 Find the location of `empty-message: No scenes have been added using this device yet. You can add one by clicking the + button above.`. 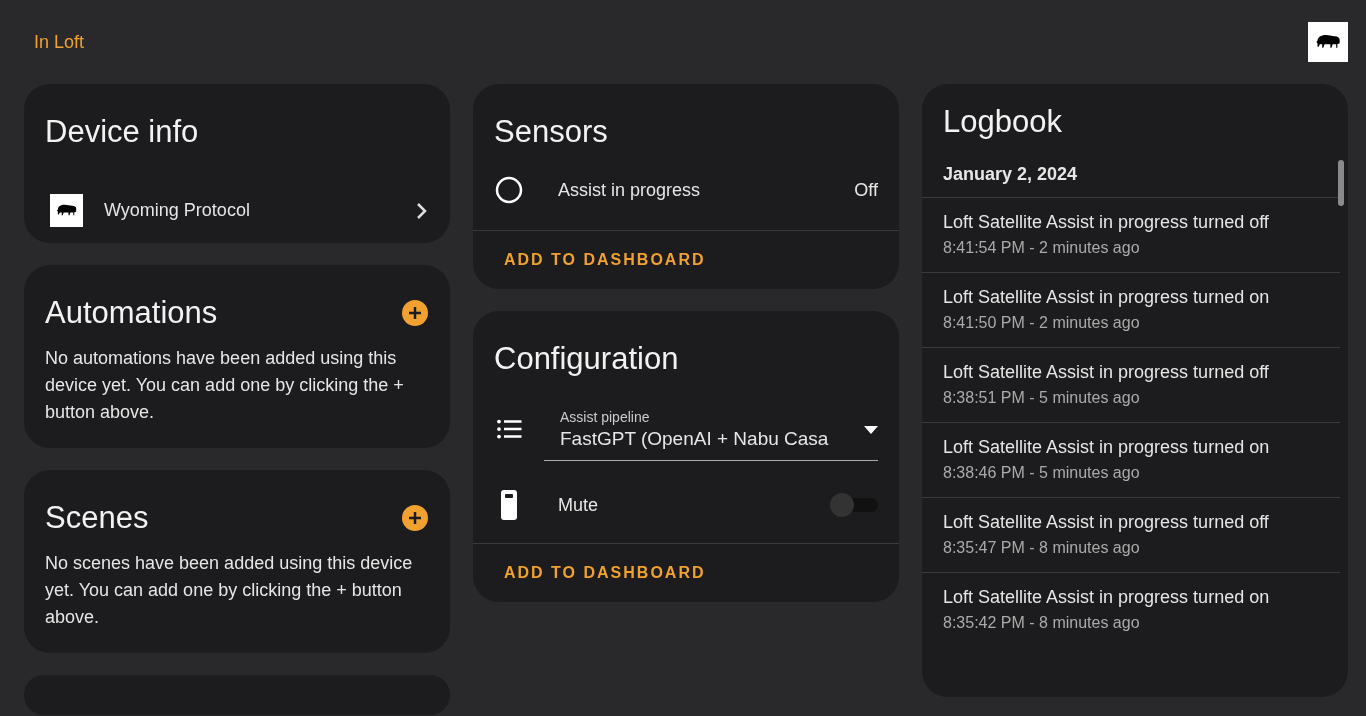

empty-message: No scenes have been added using this device yet. You can add one by clicking the + button above. is located at coordinates (229, 590).